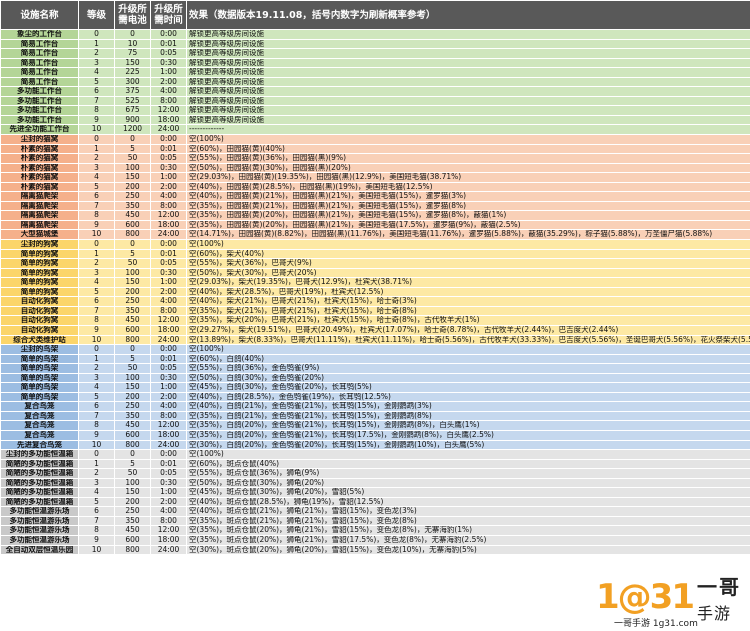 This screenshot has height=631, width=750. What do you see at coordinates (39, 15) in the screenshot?
I see `header-name: 设施名称` at bounding box center [39, 15].